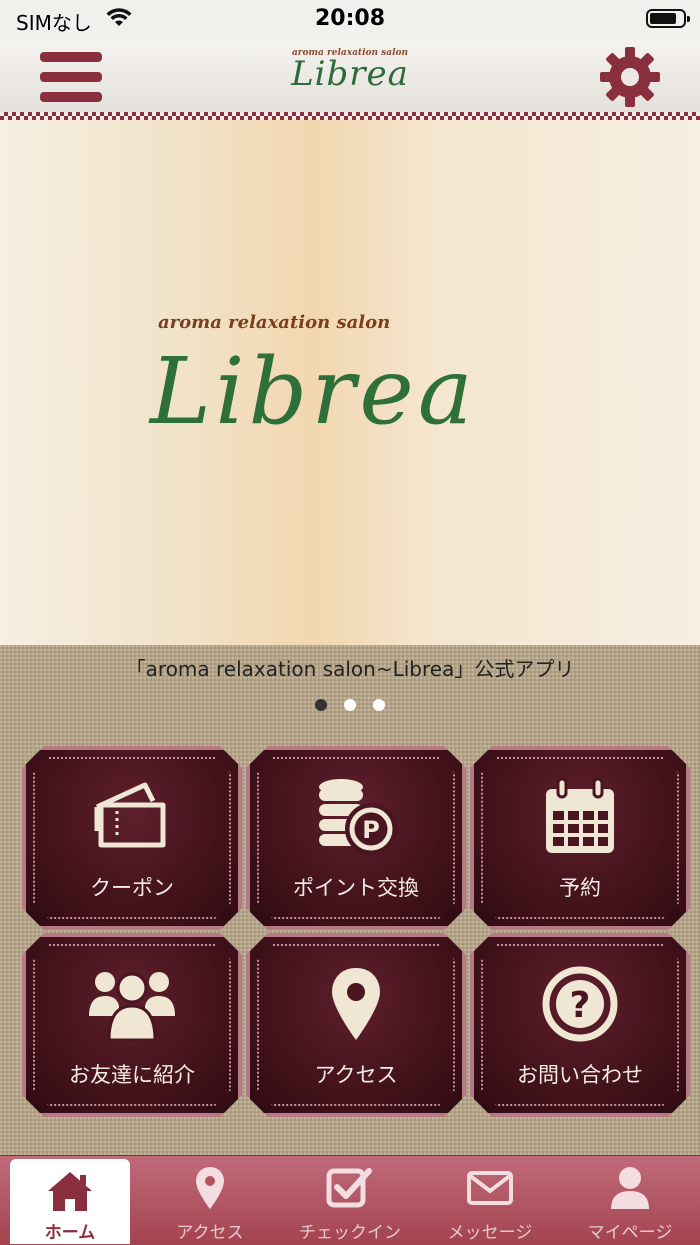 The image size is (700, 1245). I want to click on tile-label: お友達に紹介, so click(132, 1075).